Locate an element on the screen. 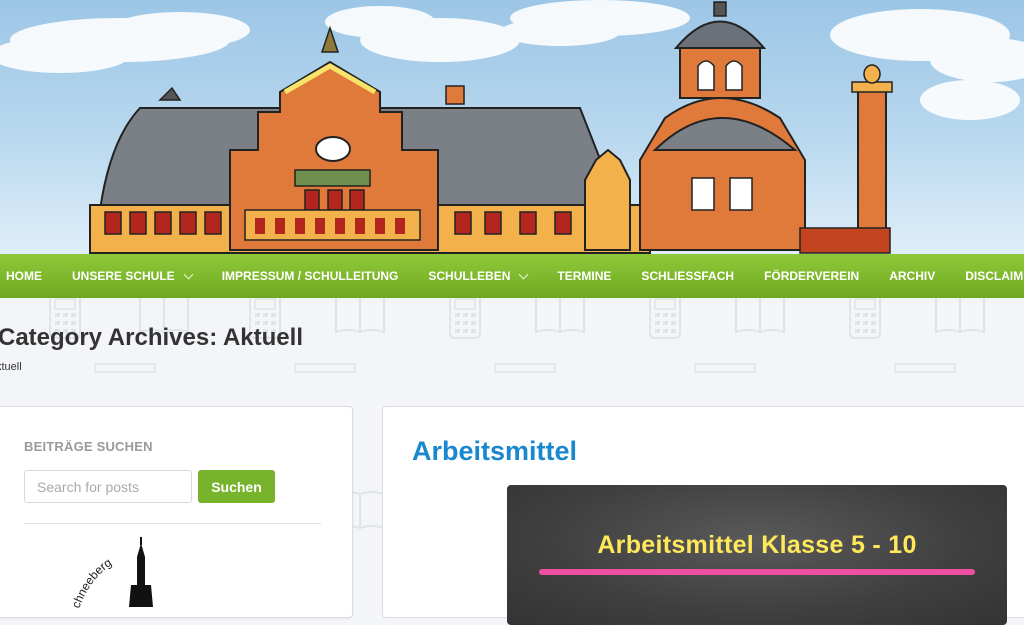  nav-label: Archiv is located at coordinates (912, 276).